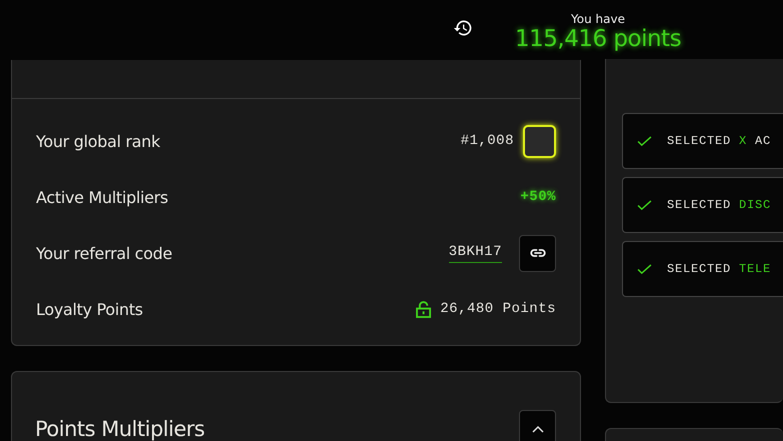 The width and height of the screenshot is (783, 441). Describe the element at coordinates (98, 141) in the screenshot. I see `stat-label: Your global rank` at that location.